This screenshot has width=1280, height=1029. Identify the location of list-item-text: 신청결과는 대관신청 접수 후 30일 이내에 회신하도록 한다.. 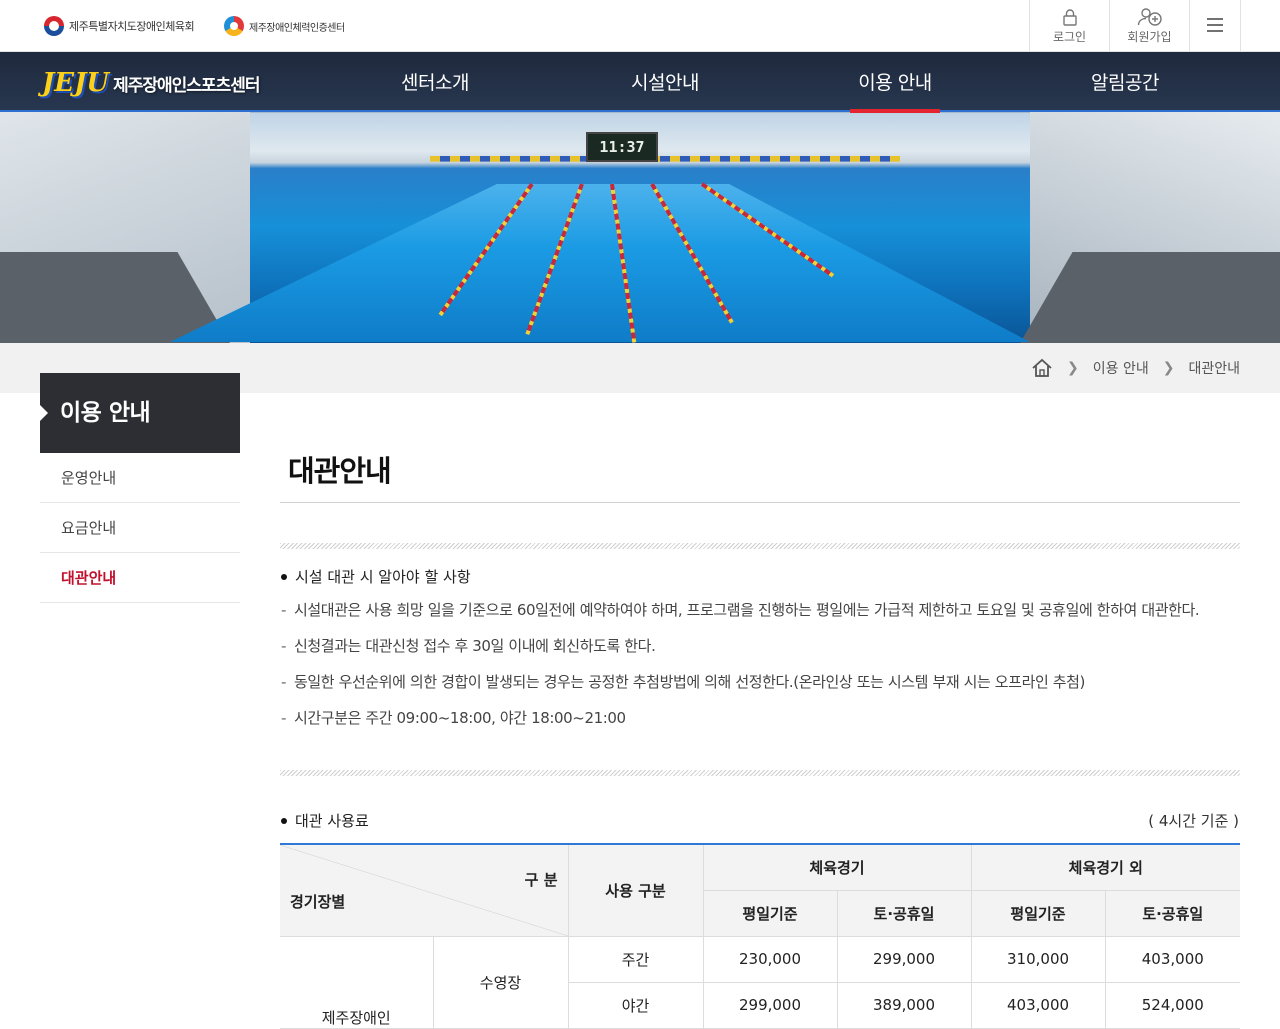
(475, 646).